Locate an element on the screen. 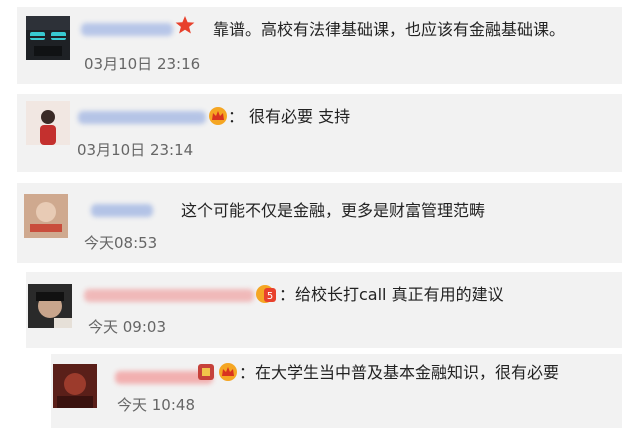 Image resolution: width=629 pixels, height=428 pixels. level-badge-icon: 5 is located at coordinates (266, 294).